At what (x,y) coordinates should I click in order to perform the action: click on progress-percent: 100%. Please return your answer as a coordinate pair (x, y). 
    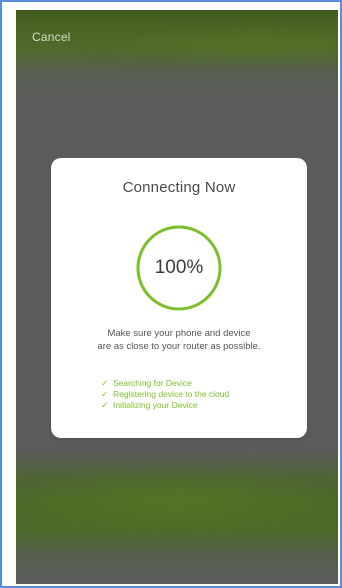
    Looking at the image, I should click on (179, 267).